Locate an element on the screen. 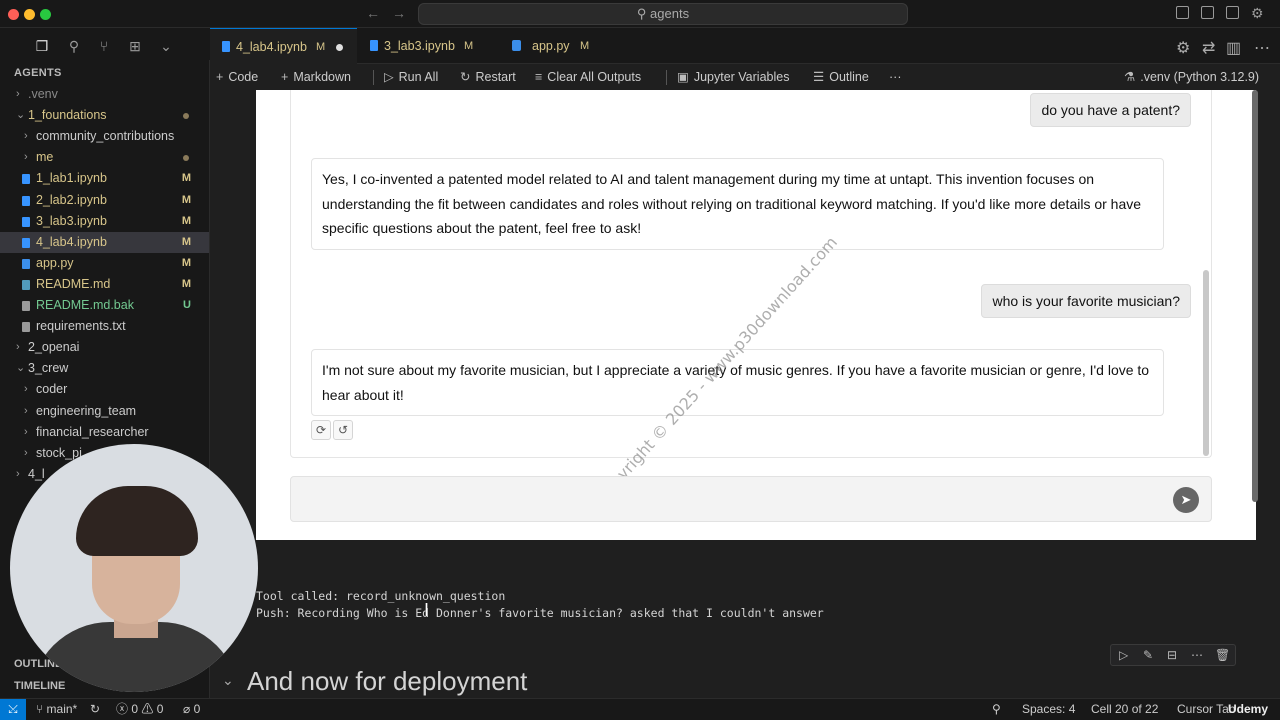  edit-icon: ✎ is located at coordinates (1148, 655).